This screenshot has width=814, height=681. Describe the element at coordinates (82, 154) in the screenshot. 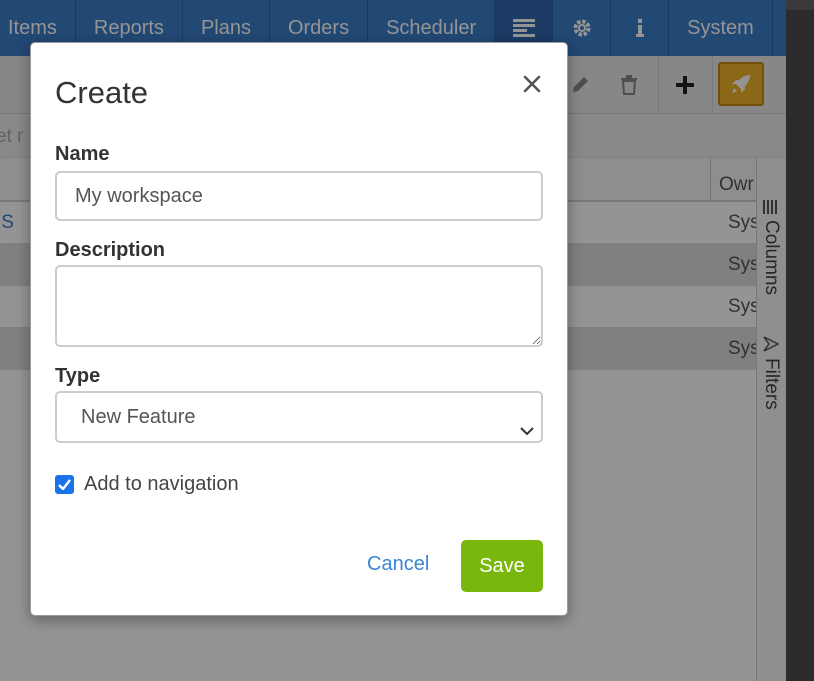

I see `name-label: Name` at that location.